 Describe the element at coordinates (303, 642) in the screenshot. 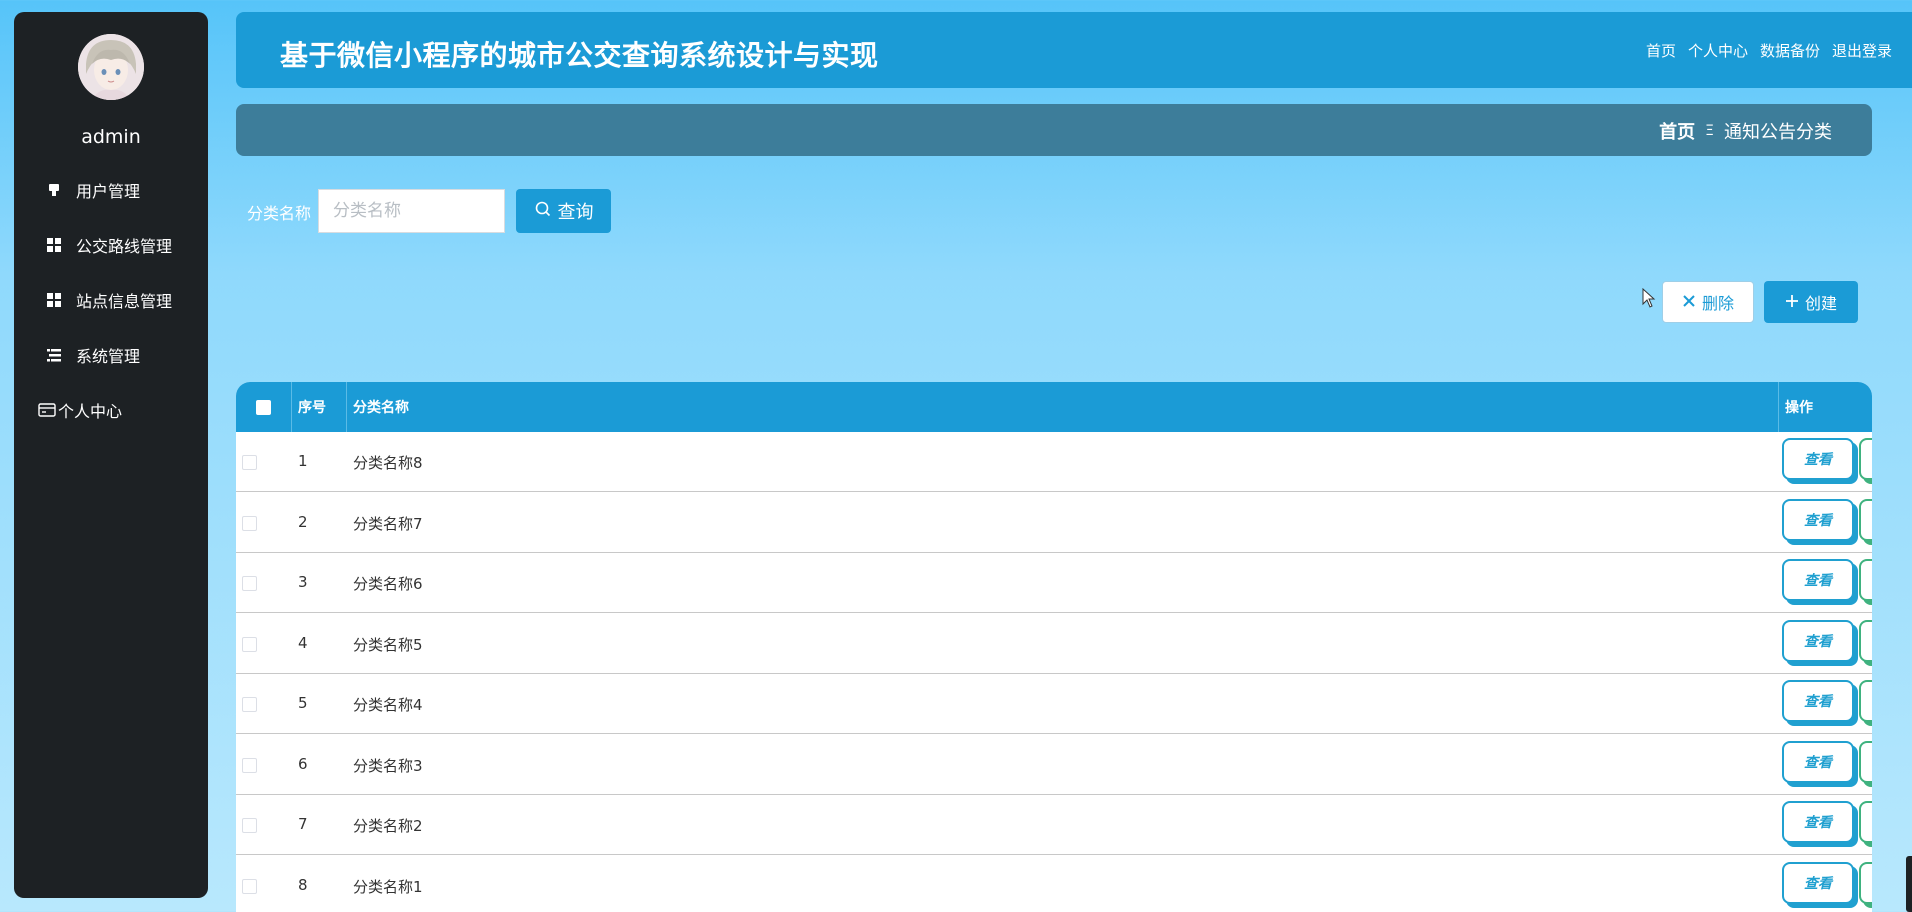

I see `row-index: 4` at that location.